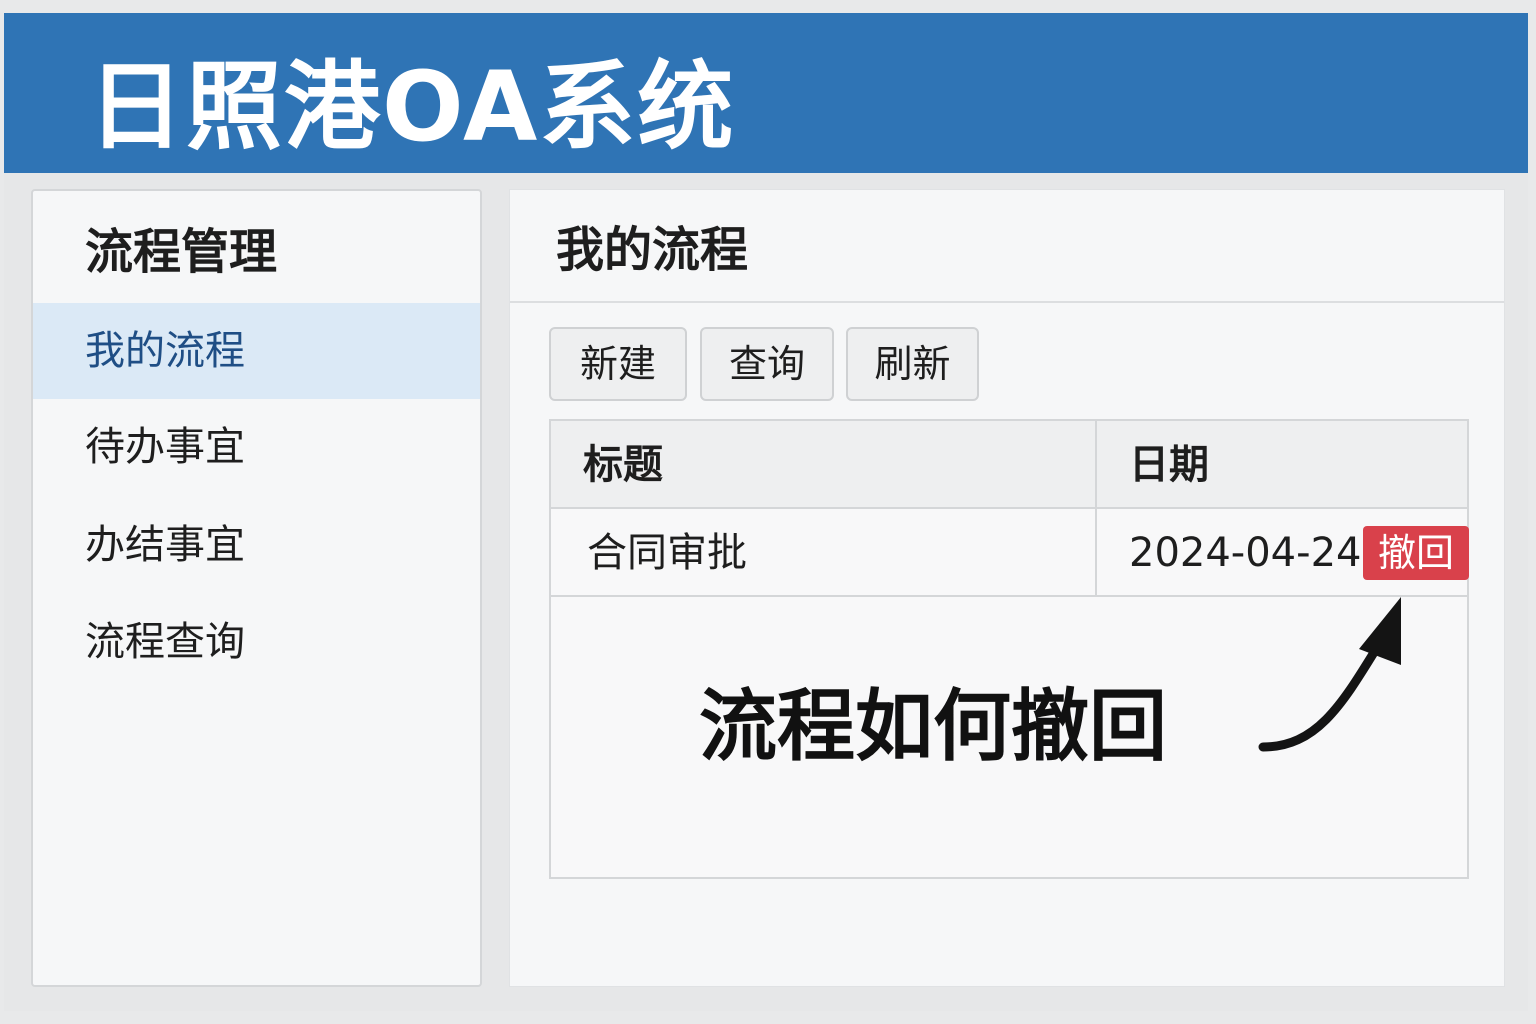 This screenshot has width=1536, height=1024. I want to click on new-button: 新建, so click(618, 364).